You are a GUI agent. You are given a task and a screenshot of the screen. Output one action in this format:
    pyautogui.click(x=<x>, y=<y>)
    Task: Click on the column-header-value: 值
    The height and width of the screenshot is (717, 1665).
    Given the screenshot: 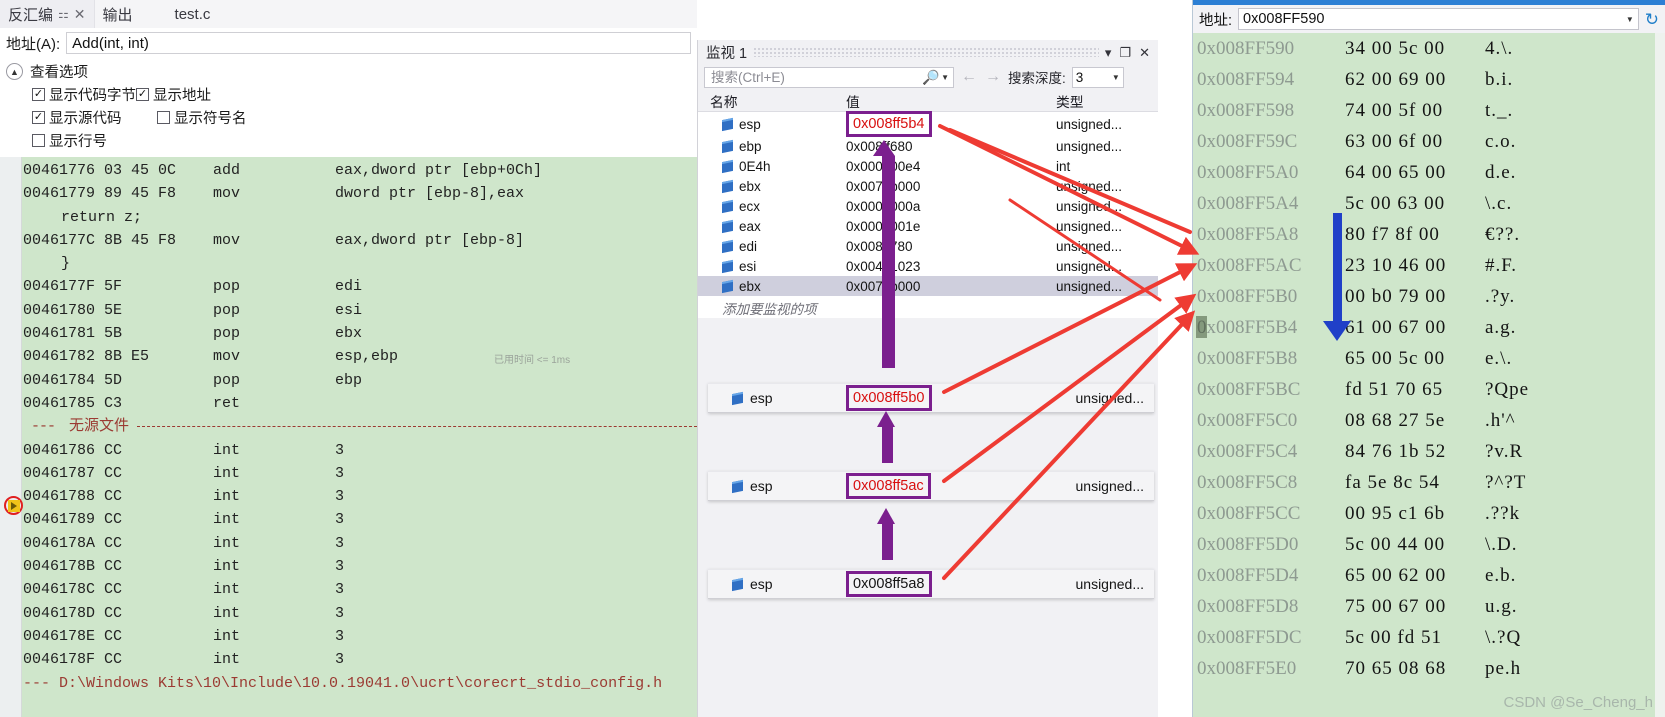 What is the action you would take?
    pyautogui.click(x=951, y=101)
    